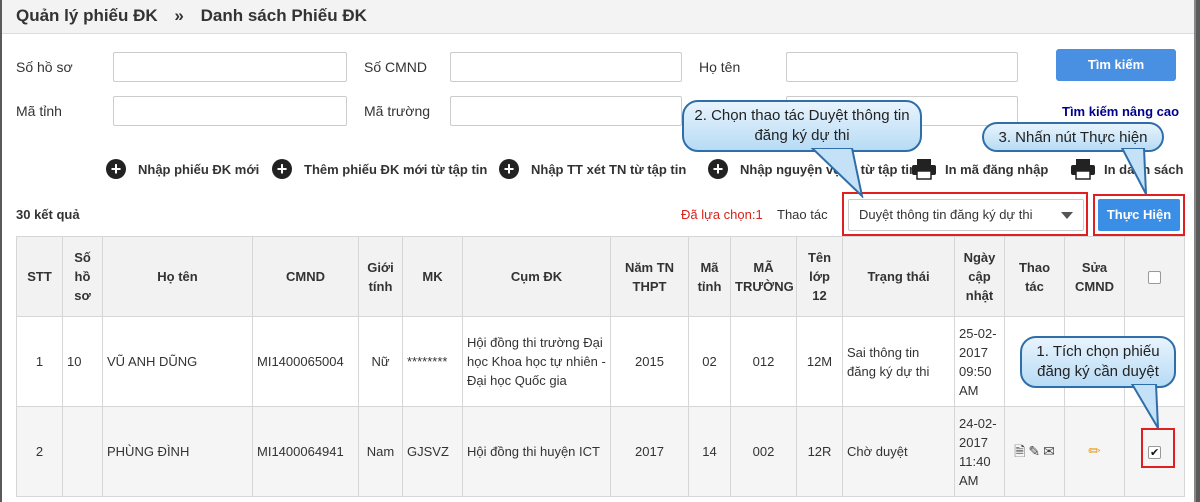 The image size is (1200, 502). What do you see at coordinates (177, 276) in the screenshot?
I see `header-ho-ten: Họ tên` at bounding box center [177, 276].